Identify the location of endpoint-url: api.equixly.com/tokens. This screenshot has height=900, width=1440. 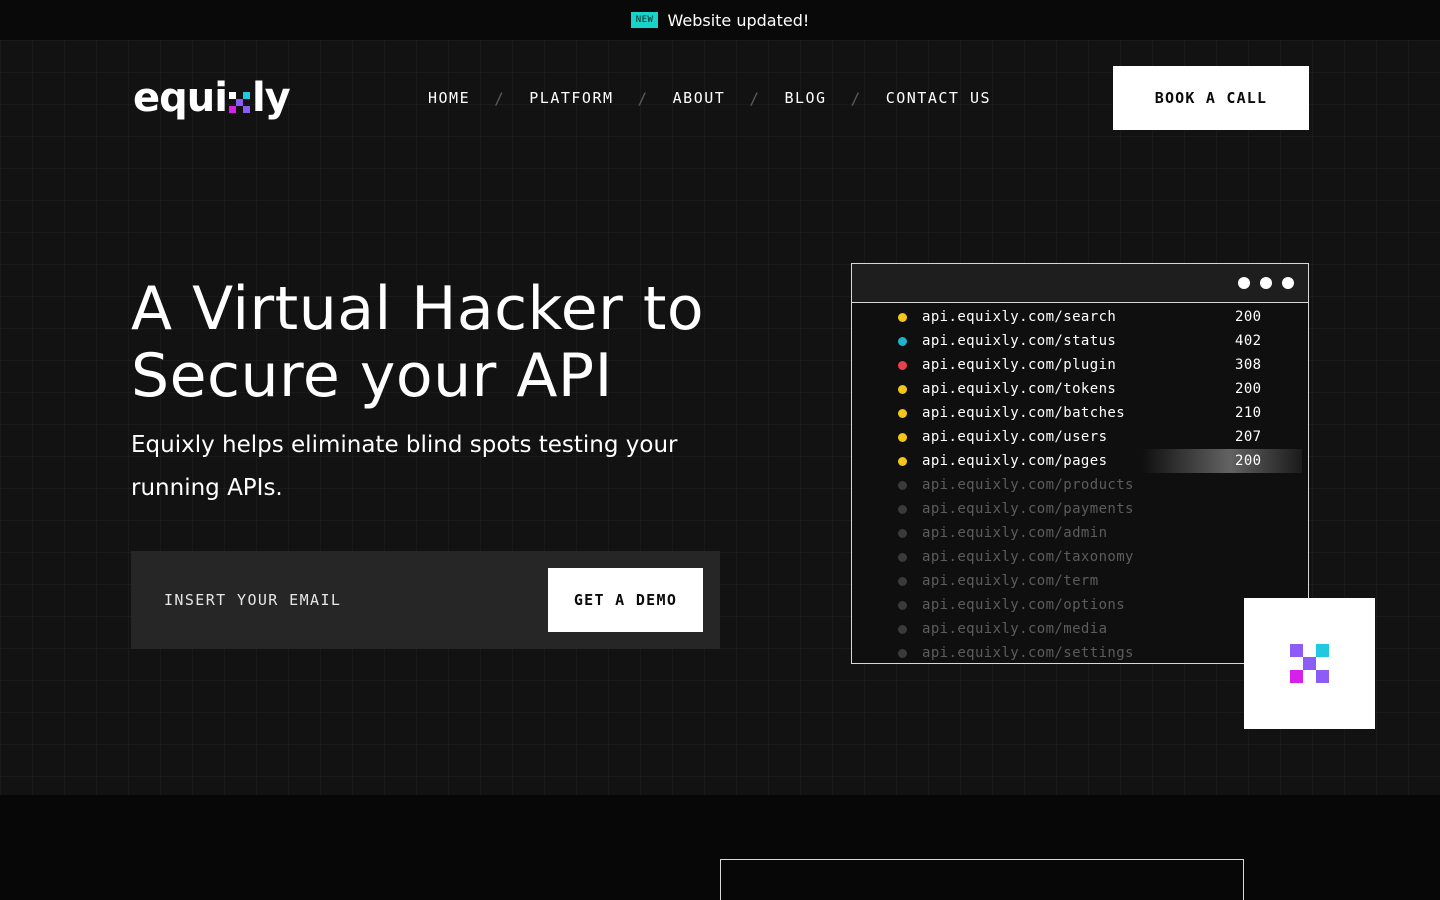
(1019, 389).